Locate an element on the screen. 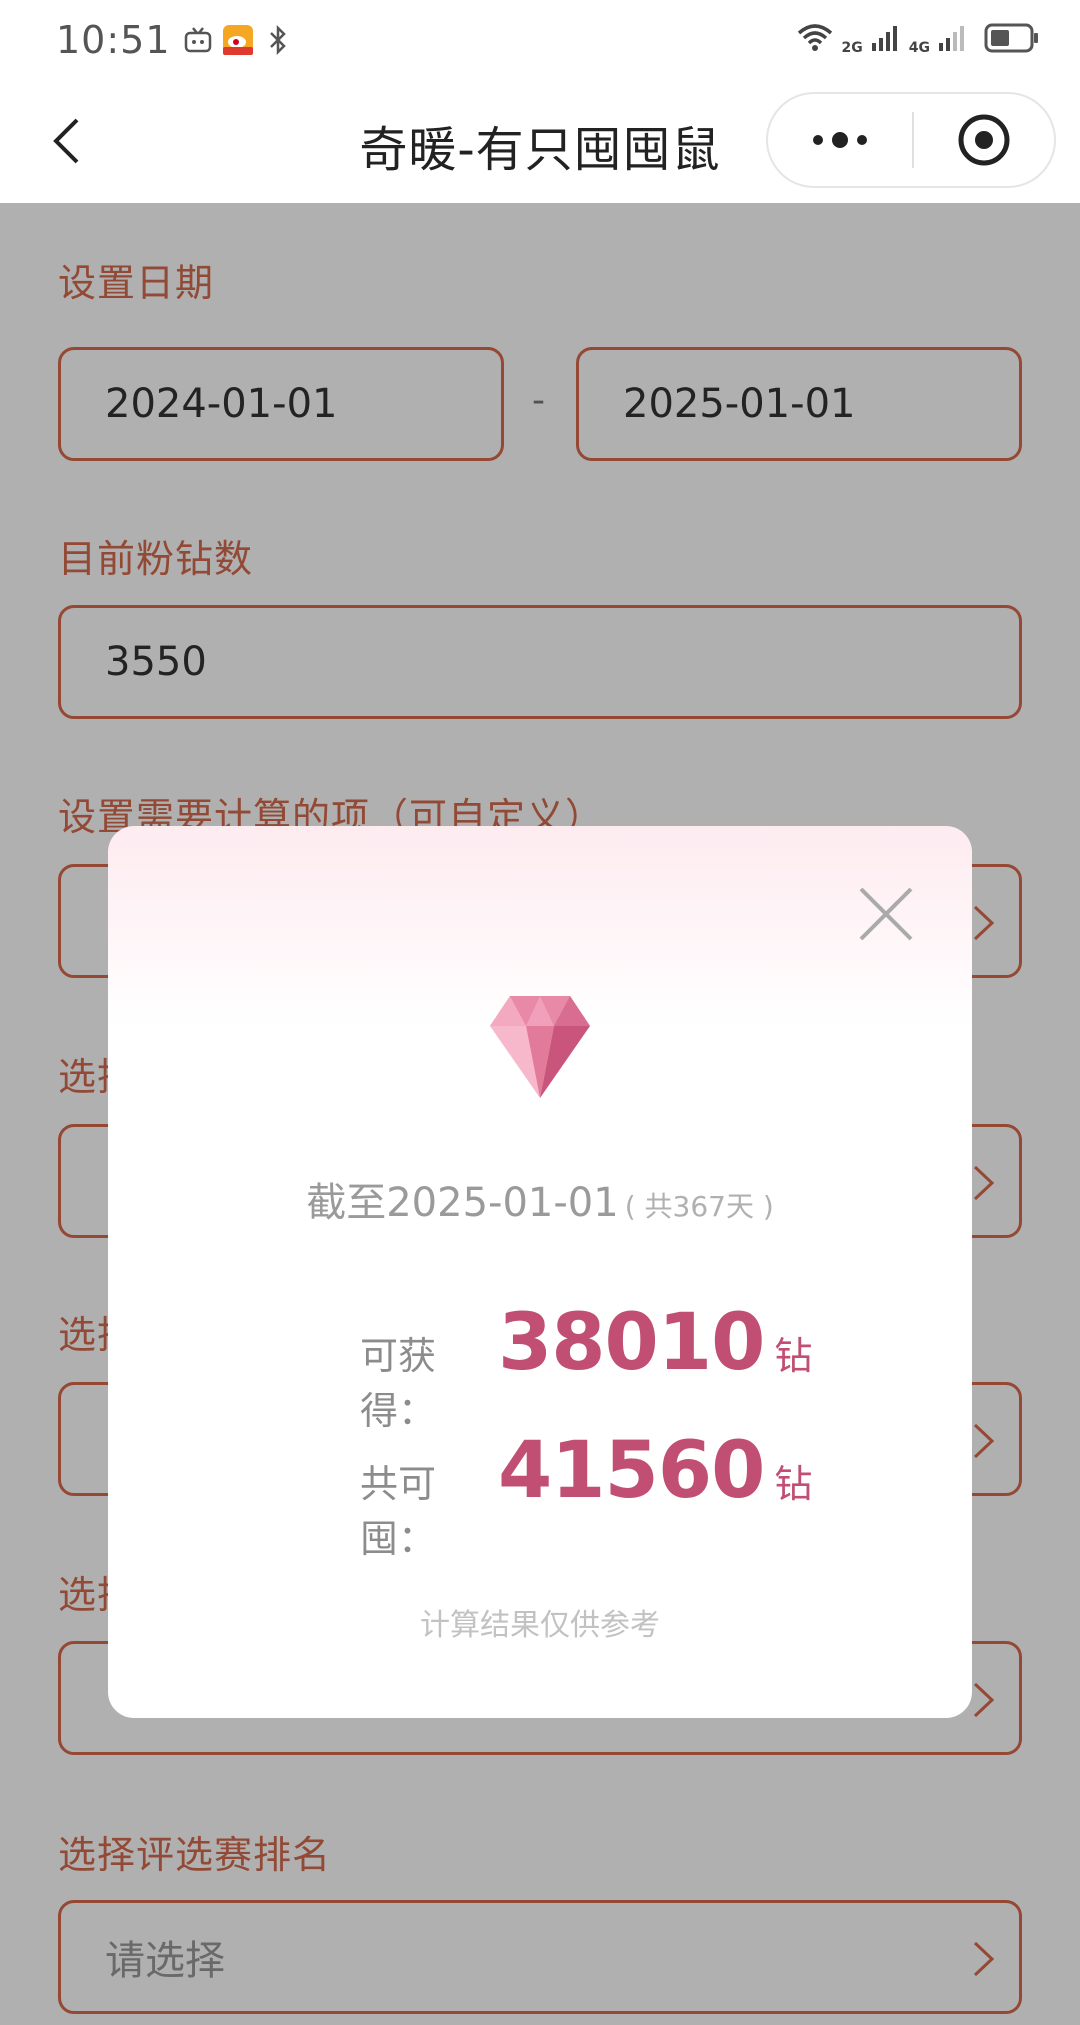 The image size is (1080, 2025). back-button is located at coordinates (66, 141).